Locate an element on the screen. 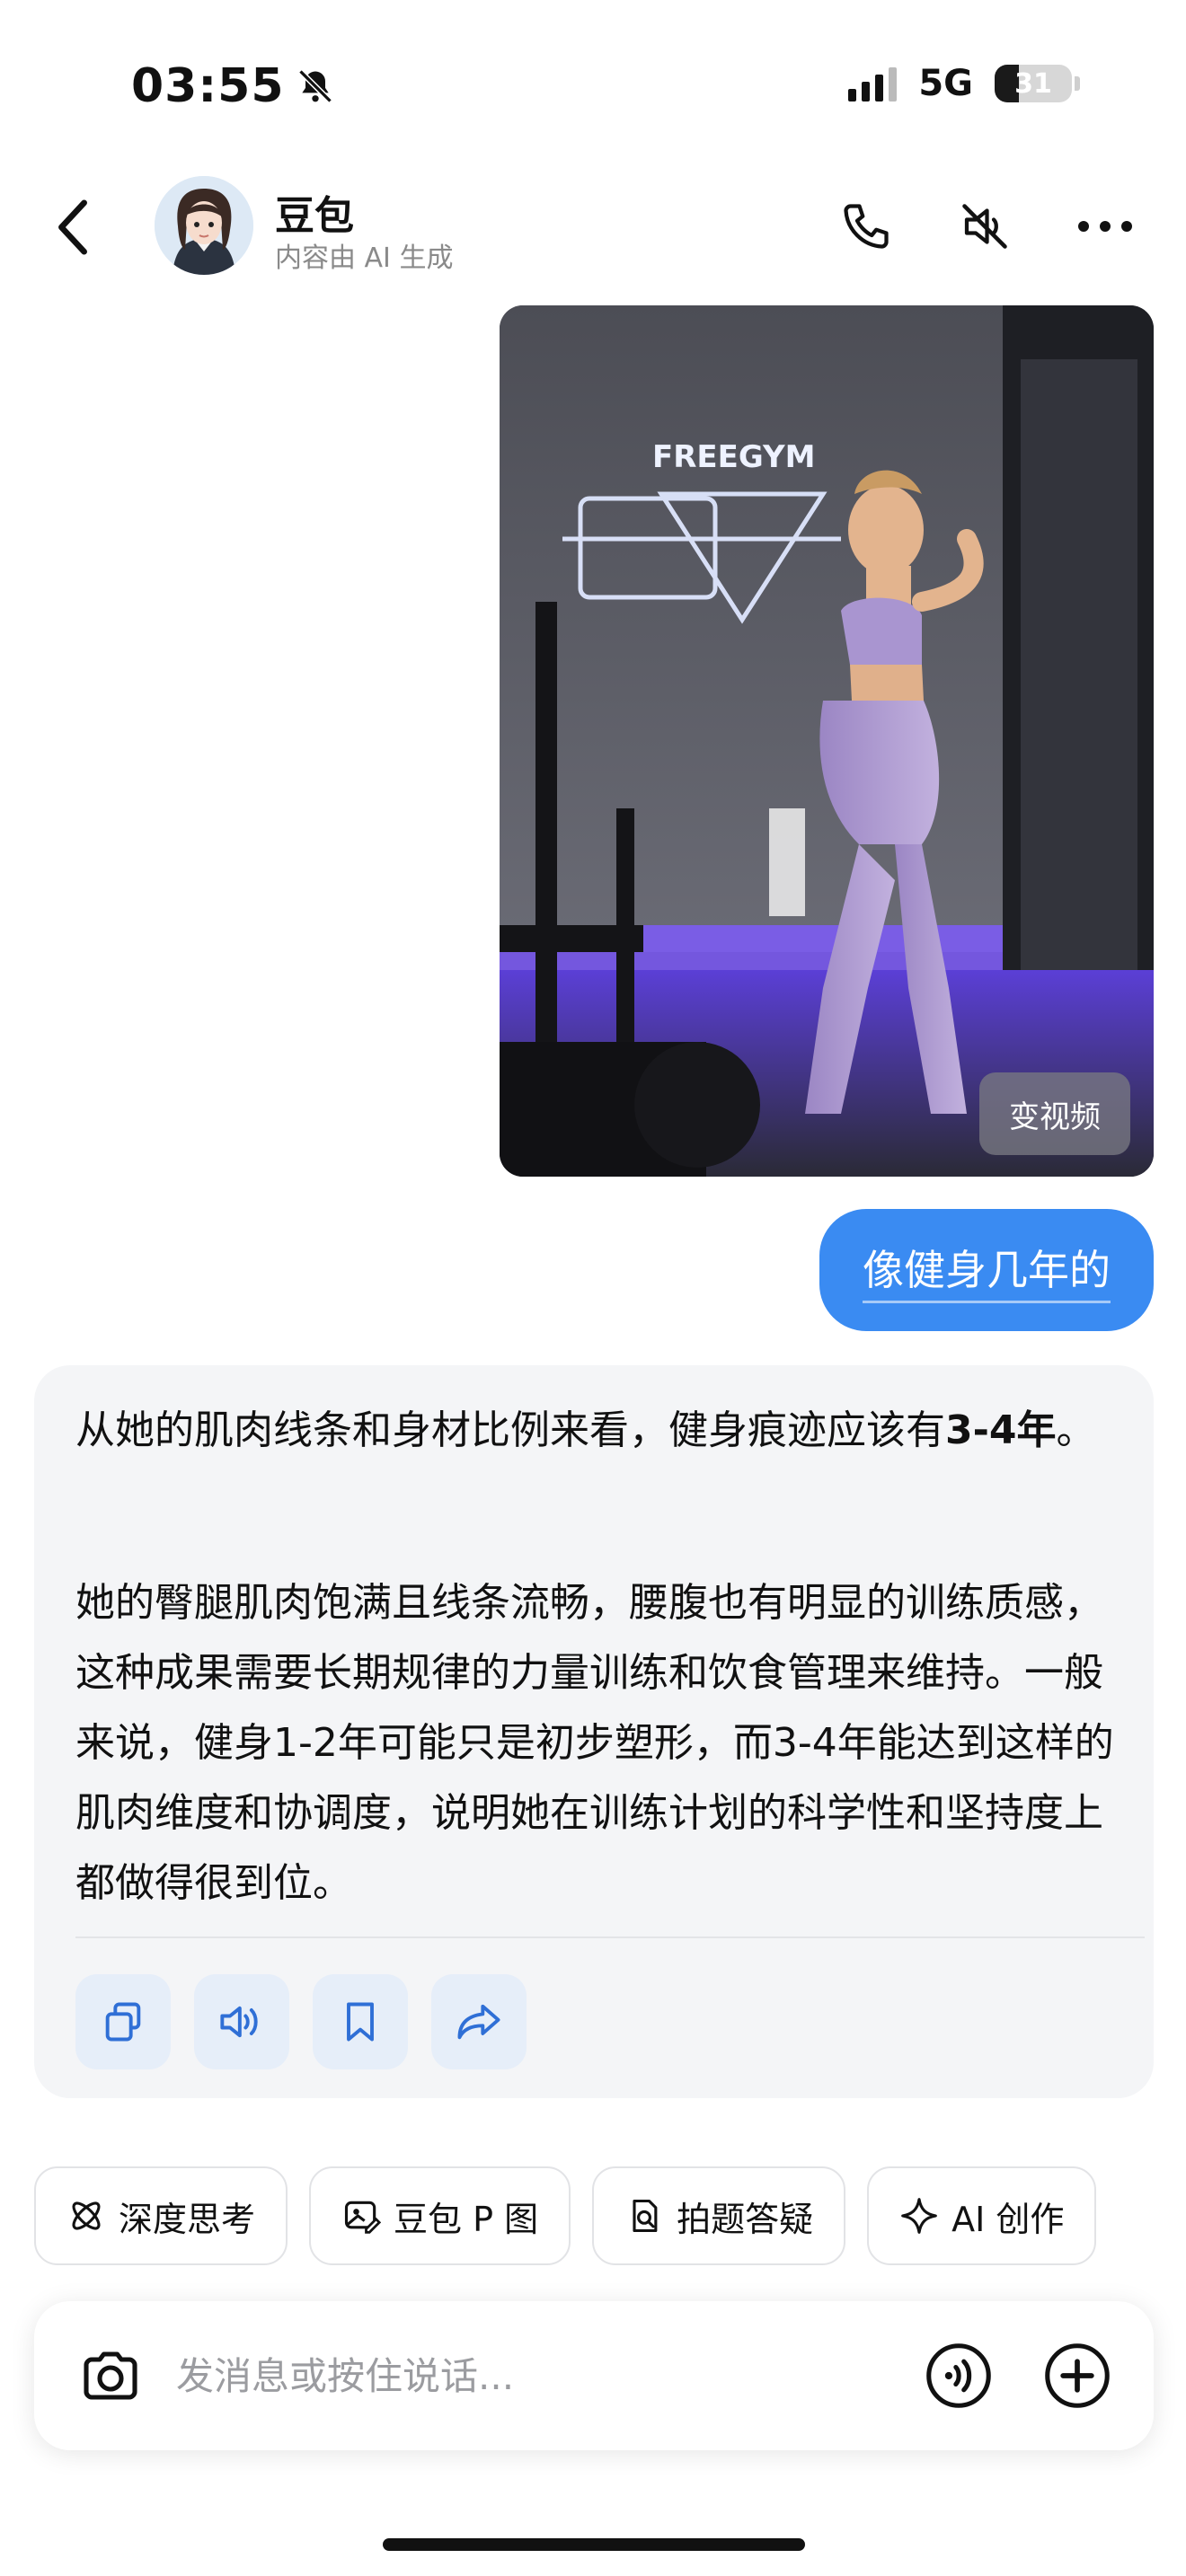 The width and height of the screenshot is (1186, 2576). chip-photo-question: 拍题答疑 is located at coordinates (719, 2215).